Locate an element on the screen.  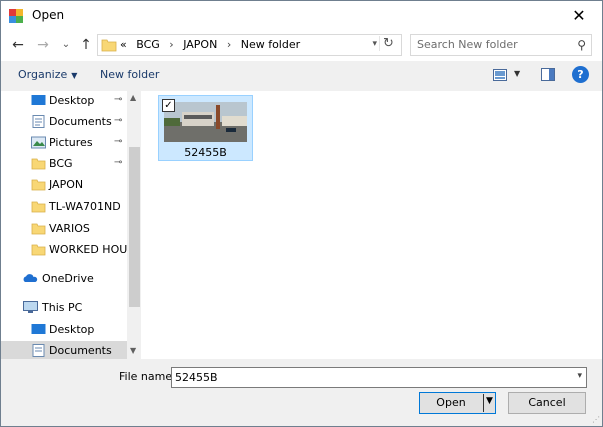
command-bar: Organize ▼ New folder ▼ ? is located at coordinates (301, 76).